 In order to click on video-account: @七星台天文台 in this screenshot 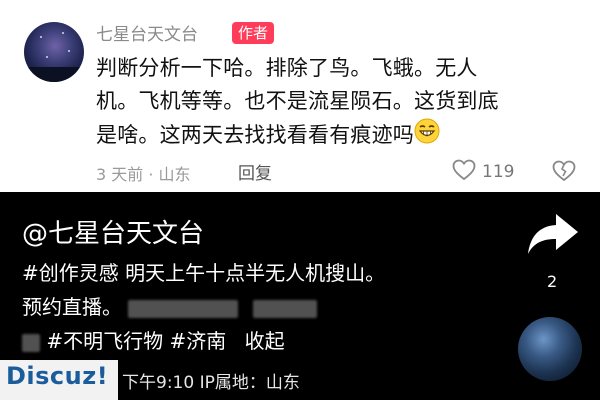, I will do `click(113, 231)`.